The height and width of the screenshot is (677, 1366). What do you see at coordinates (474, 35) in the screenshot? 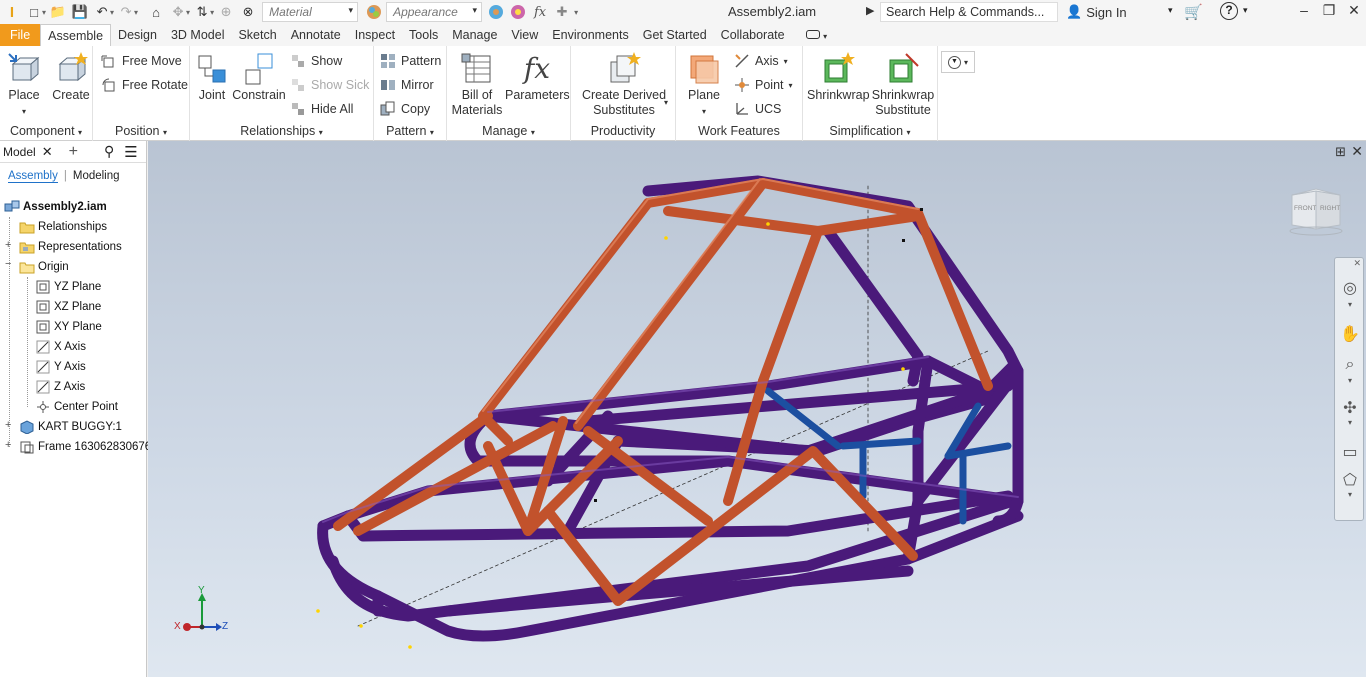
I see `tab-manage: Manage` at bounding box center [474, 35].